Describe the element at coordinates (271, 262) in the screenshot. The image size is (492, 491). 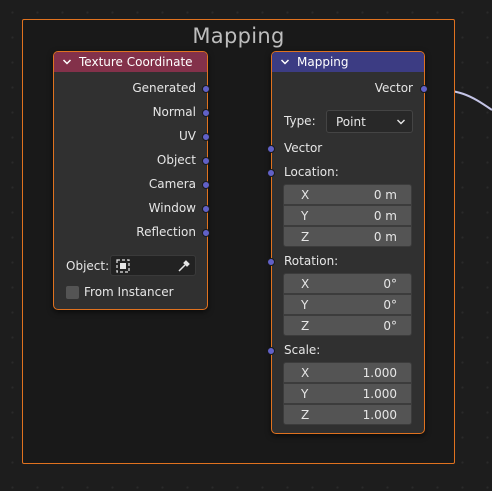
I see `socket-rotation` at that location.